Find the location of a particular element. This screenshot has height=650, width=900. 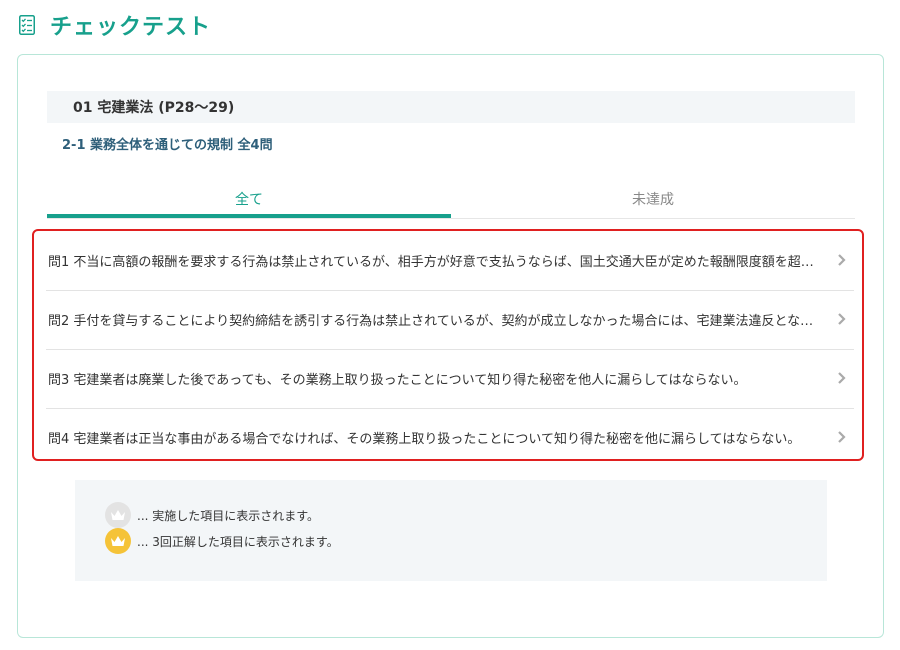

page-header: チェックテスト is located at coordinates (114, 25).